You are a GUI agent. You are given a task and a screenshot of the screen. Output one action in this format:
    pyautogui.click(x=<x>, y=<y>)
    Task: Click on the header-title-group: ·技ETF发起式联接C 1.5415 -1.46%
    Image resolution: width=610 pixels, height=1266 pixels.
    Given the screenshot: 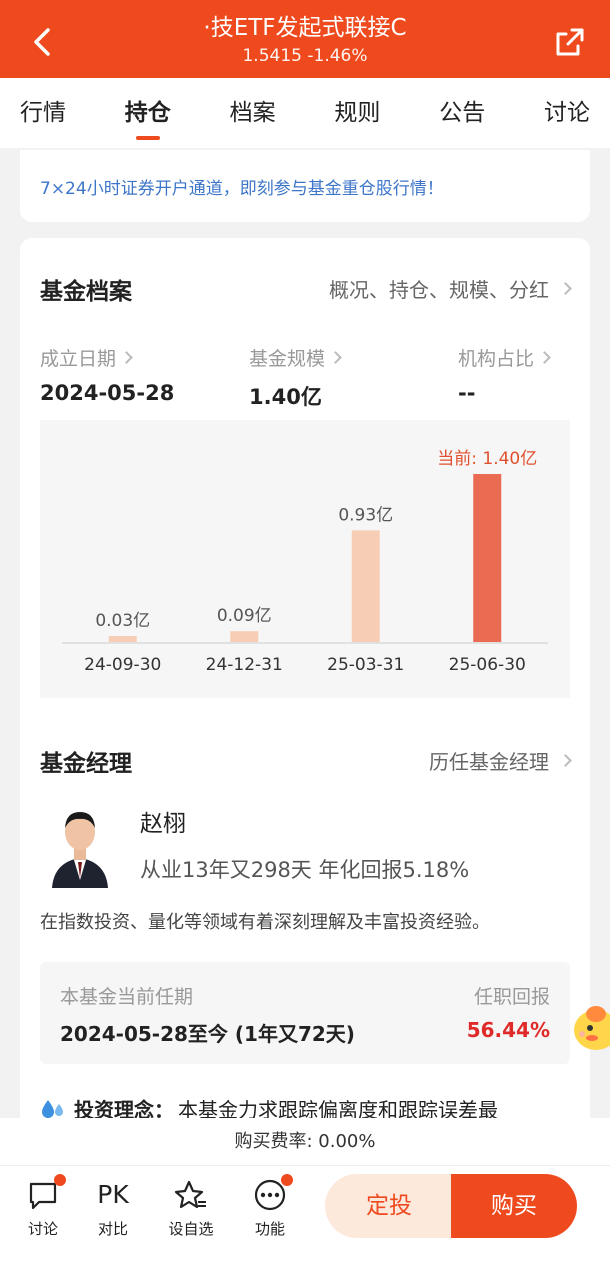 What is the action you would take?
    pyautogui.click(x=305, y=40)
    